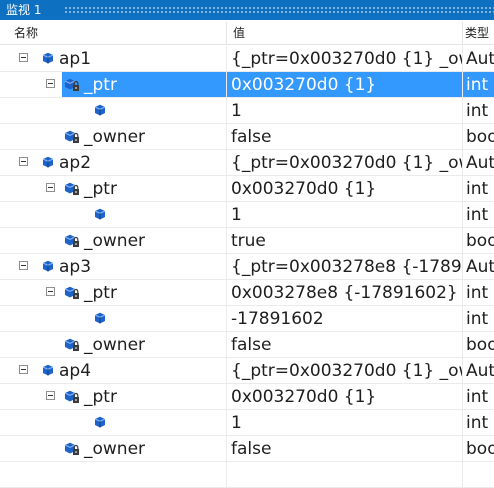 The width and height of the screenshot is (494, 488). What do you see at coordinates (344, 318) in the screenshot?
I see `row-value: -17891602` at bounding box center [344, 318].